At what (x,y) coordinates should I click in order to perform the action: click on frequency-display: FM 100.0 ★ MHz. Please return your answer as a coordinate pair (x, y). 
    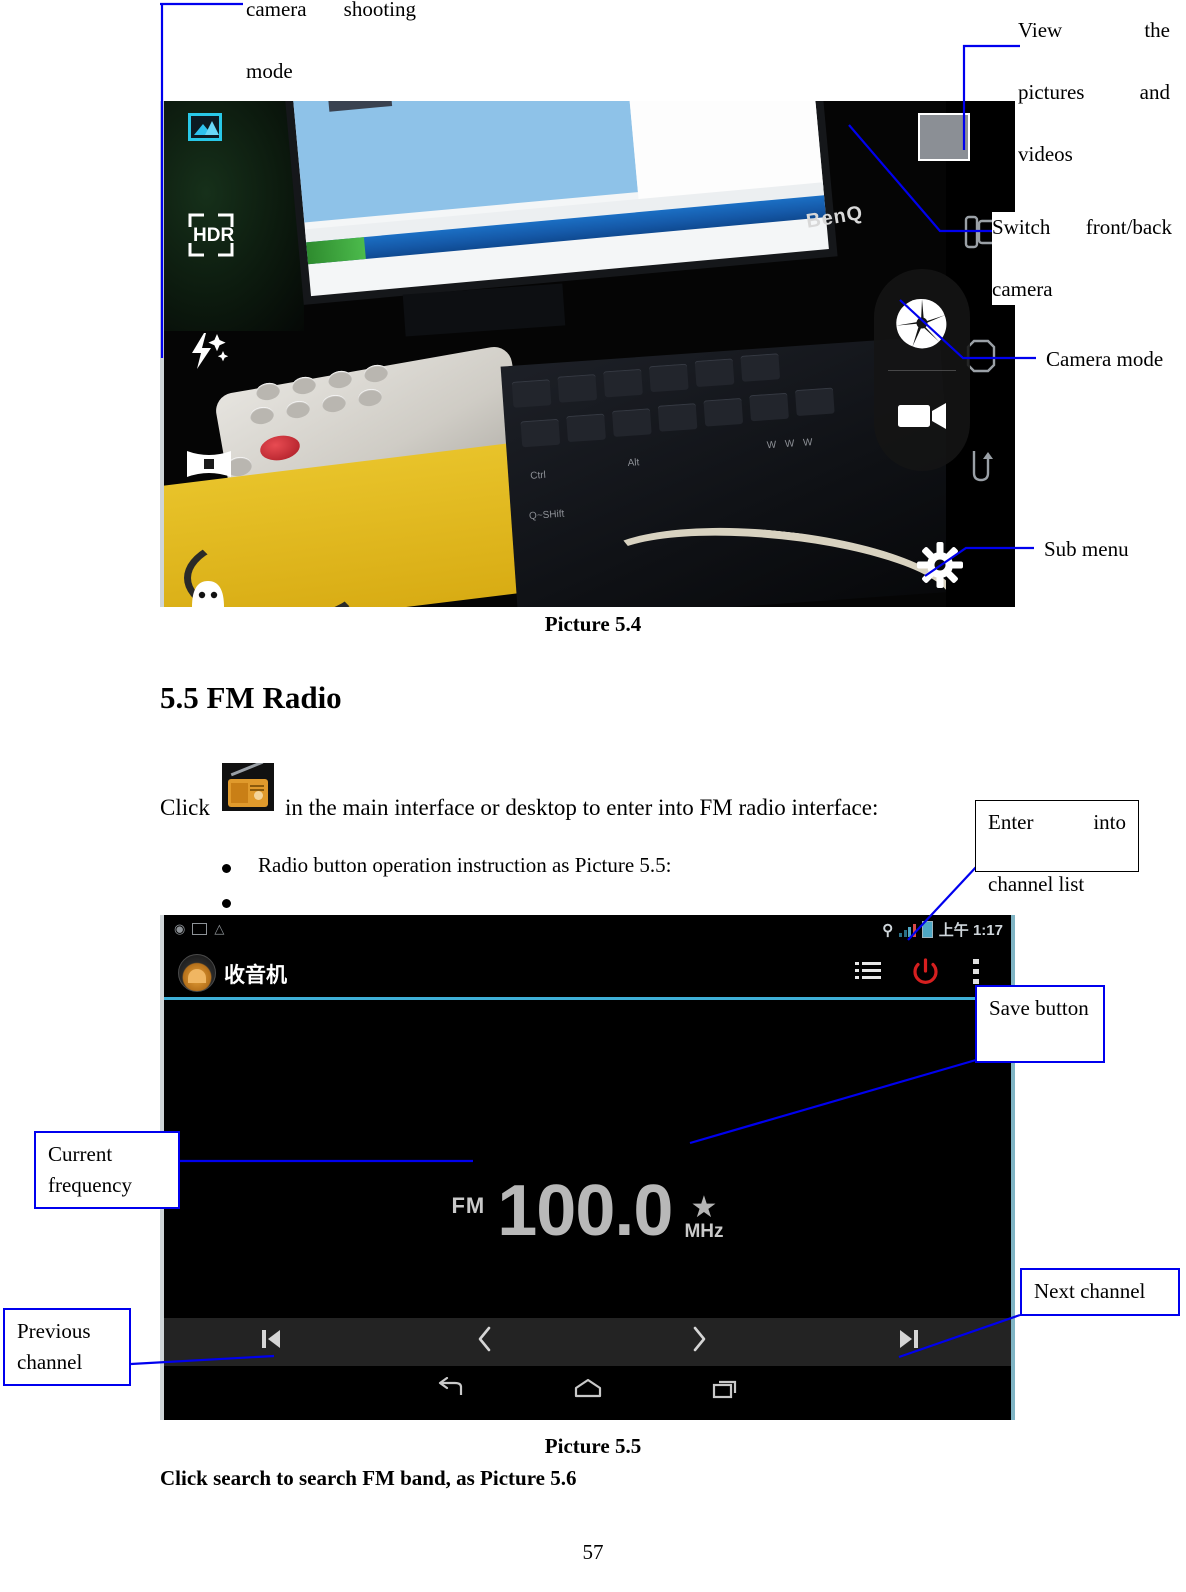
    Looking at the image, I should click on (587, 1211).